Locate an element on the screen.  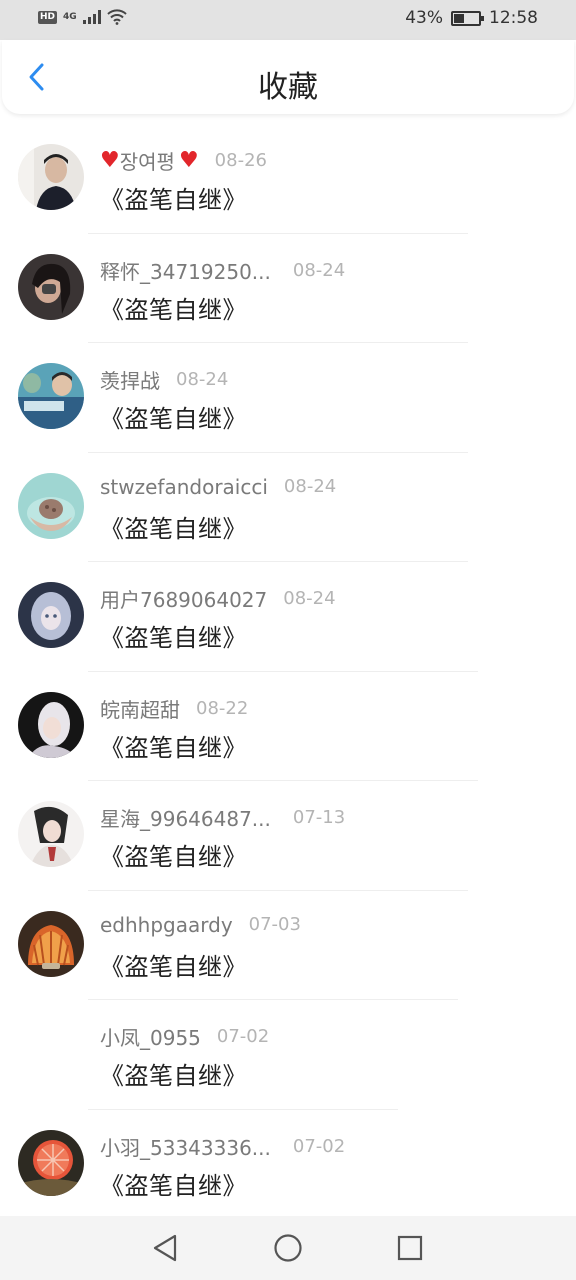
battery-level is located at coordinates (459, 18).